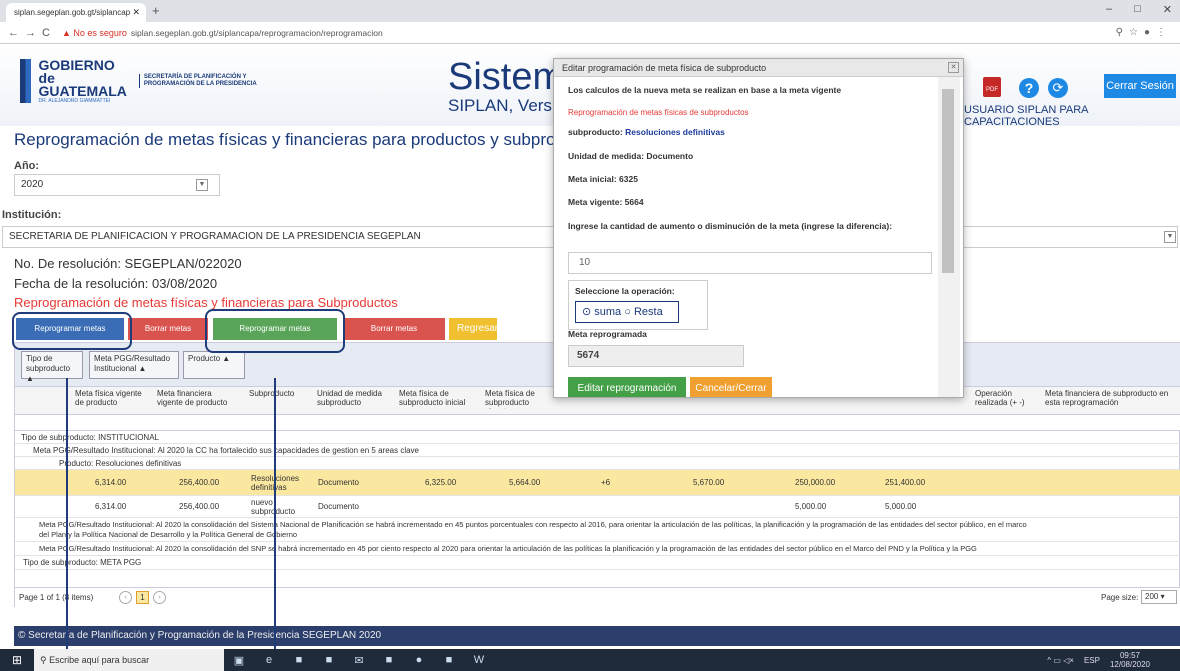 This screenshot has height=671, width=1180. I want to click on delete-physical-button: Borrar metas físicas, so click(168, 336).